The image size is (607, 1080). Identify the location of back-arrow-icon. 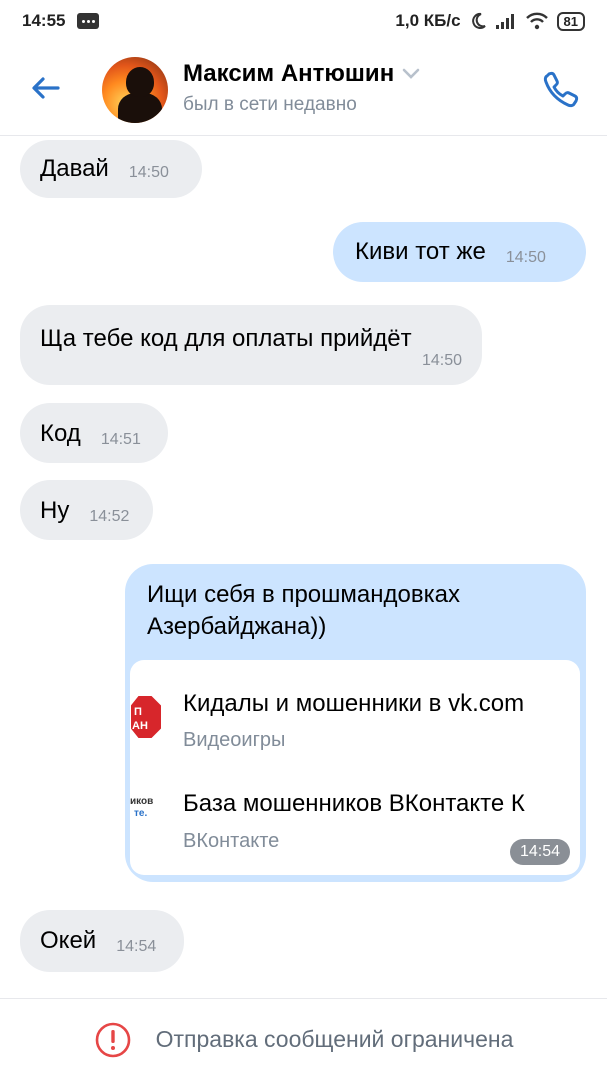
(46, 88).